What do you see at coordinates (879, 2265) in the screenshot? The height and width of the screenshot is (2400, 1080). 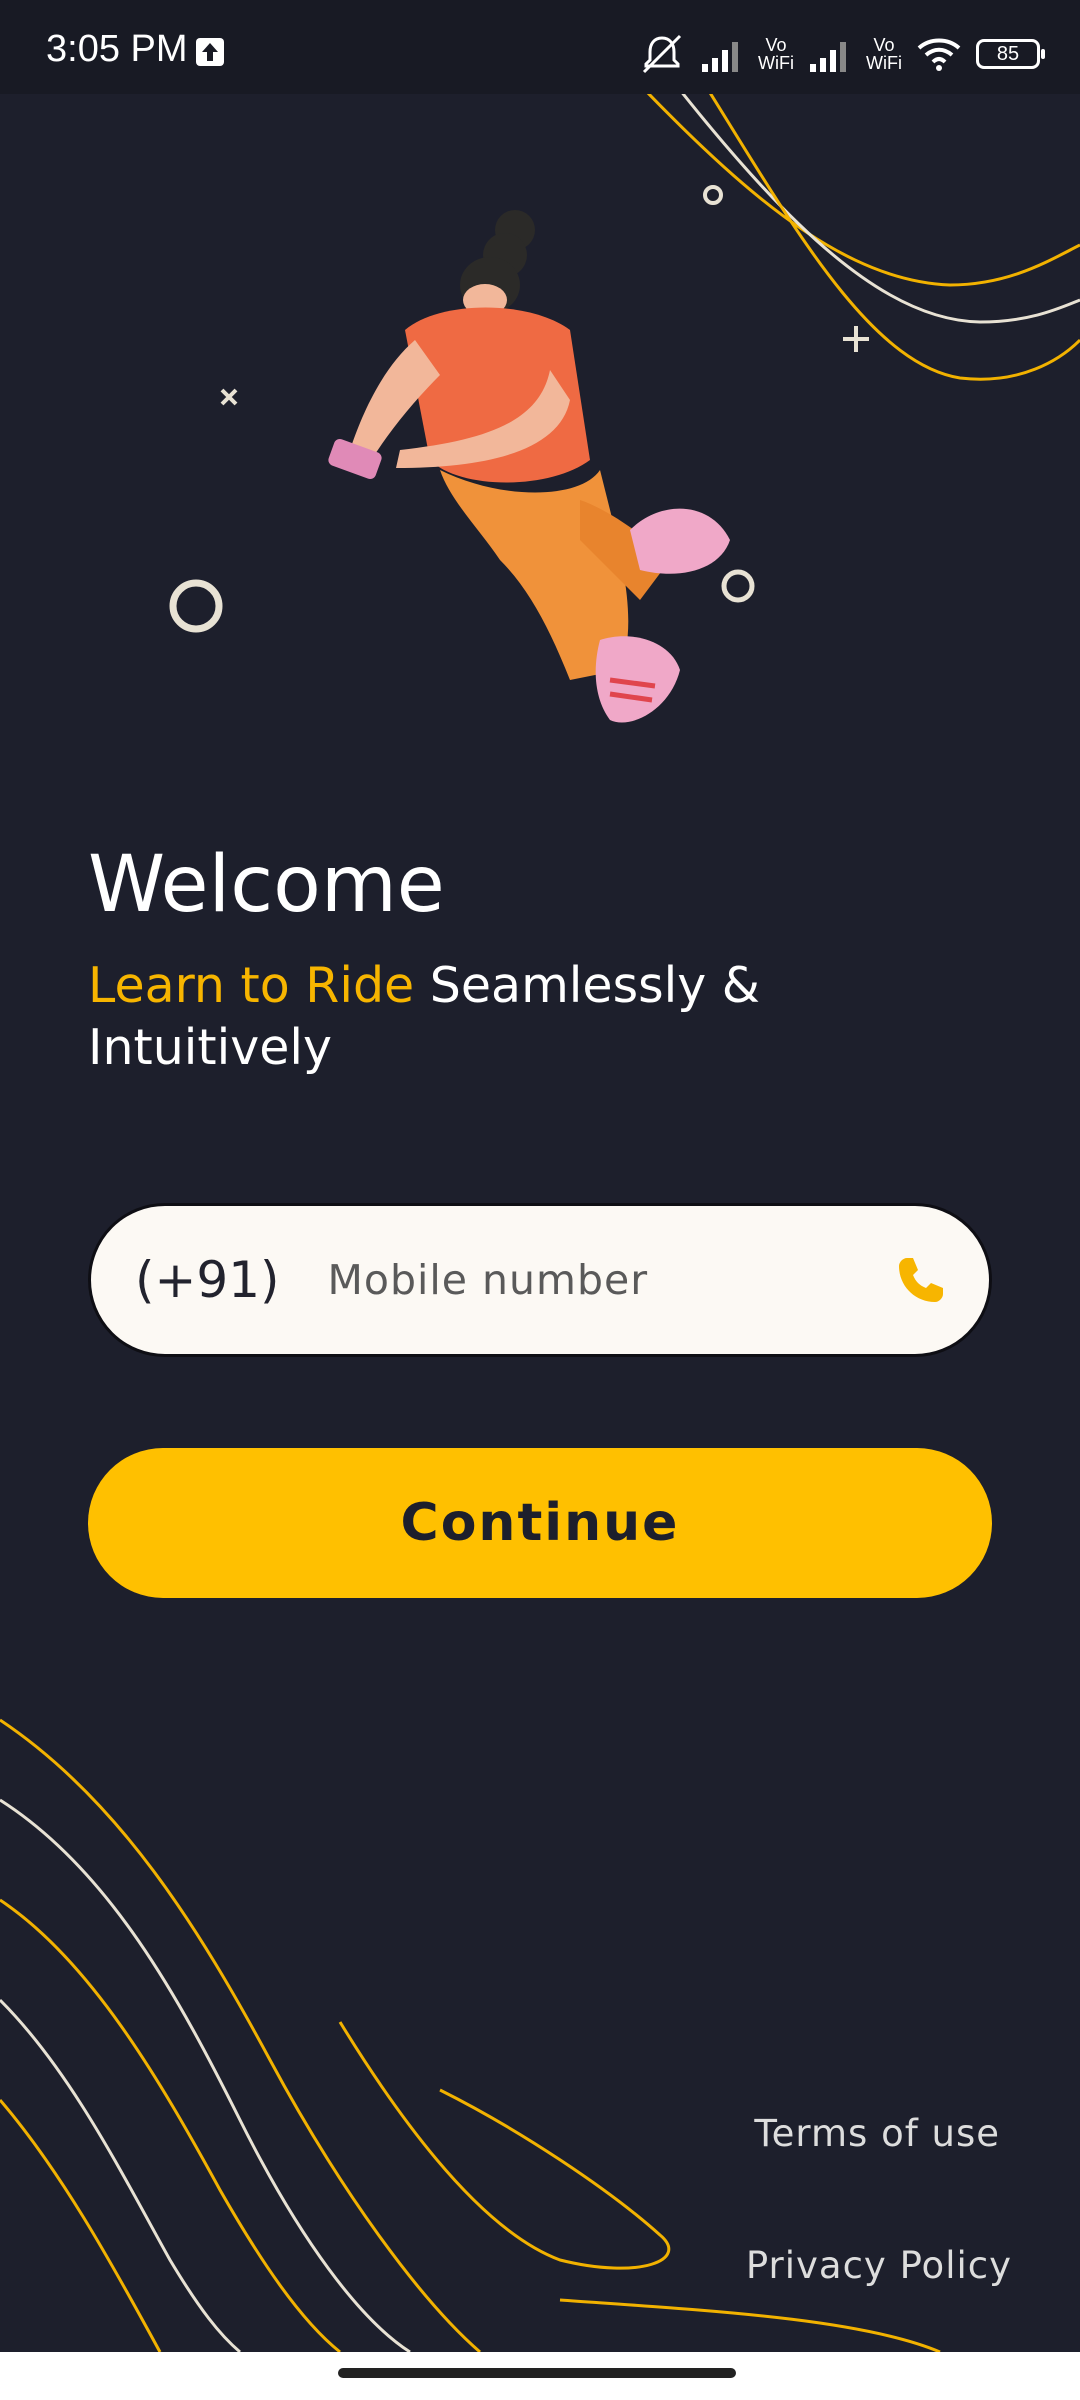 I see `privacy-policy-link: Privacy Policy` at bounding box center [879, 2265].